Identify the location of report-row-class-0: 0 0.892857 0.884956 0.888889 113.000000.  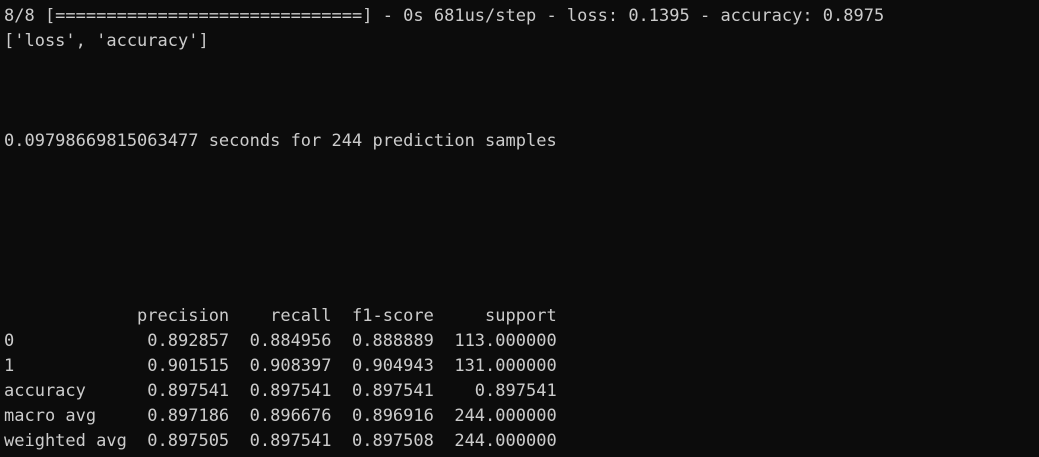
(280, 341).